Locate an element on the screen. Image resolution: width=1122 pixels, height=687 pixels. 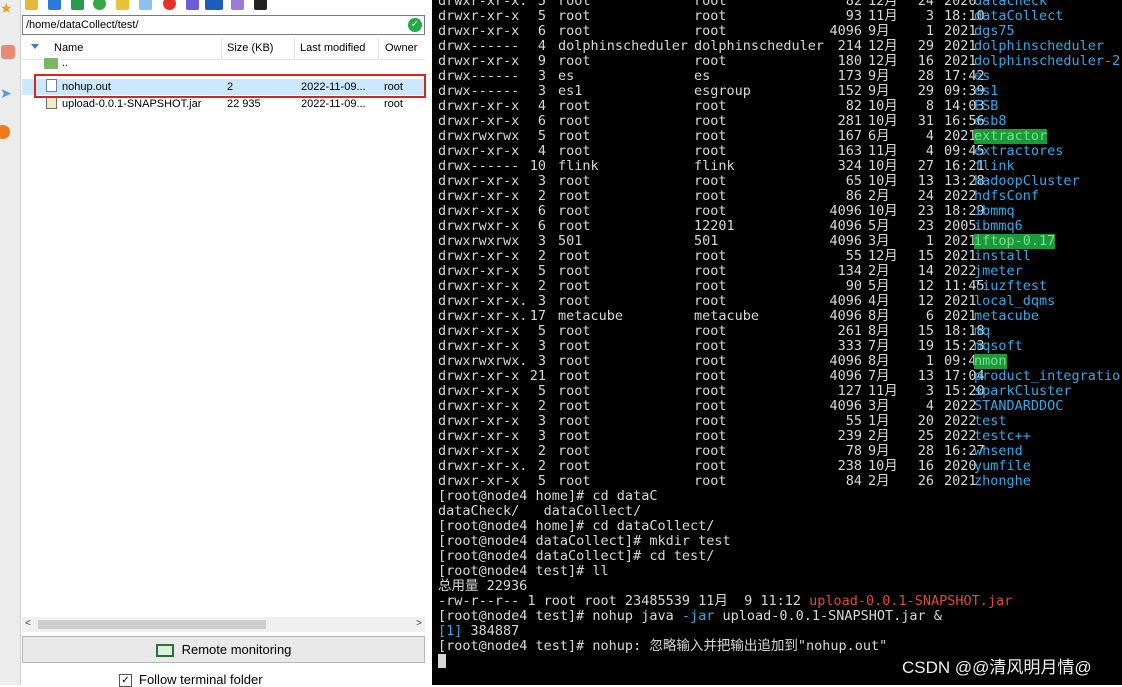
terminal-line: [root@node4 home]# cd dataCollect/ is located at coordinates (576, 526).